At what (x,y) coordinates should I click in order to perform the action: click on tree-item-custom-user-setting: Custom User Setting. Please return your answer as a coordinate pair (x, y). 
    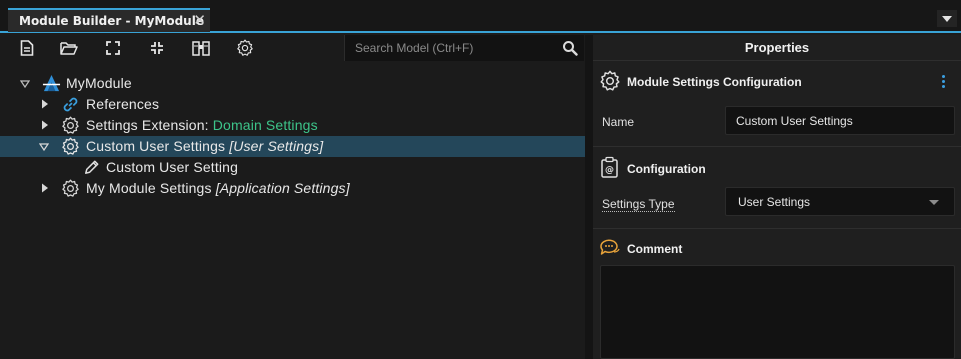
    Looking at the image, I should click on (292, 167).